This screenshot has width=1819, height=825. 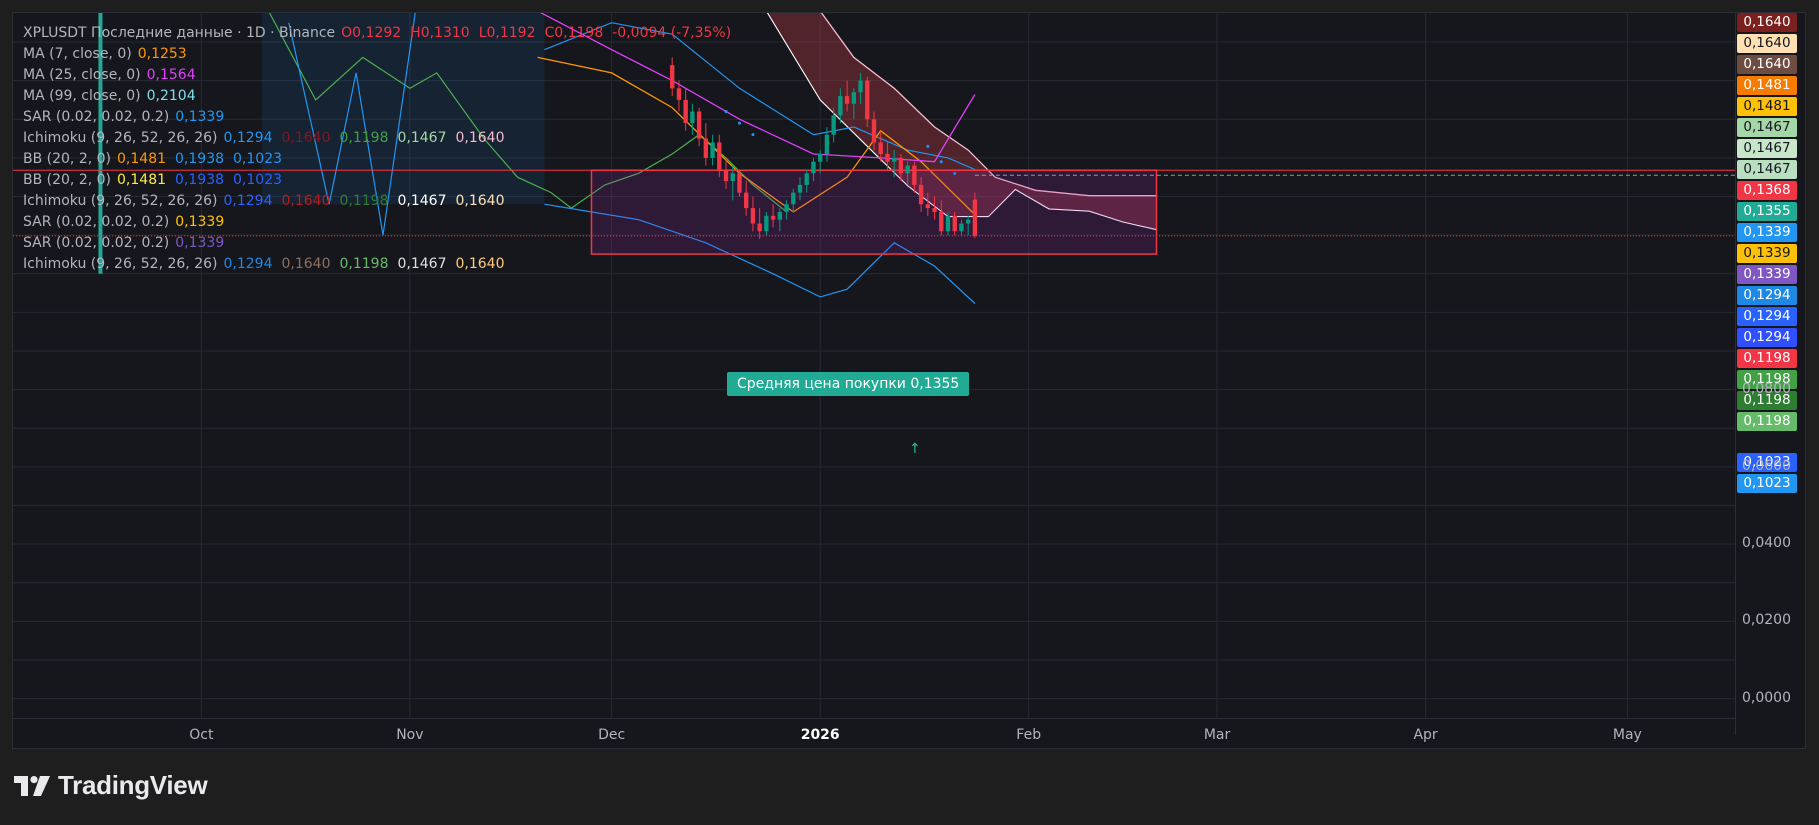 What do you see at coordinates (410, 735) in the screenshot?
I see `x-tick-label: Nov` at bounding box center [410, 735].